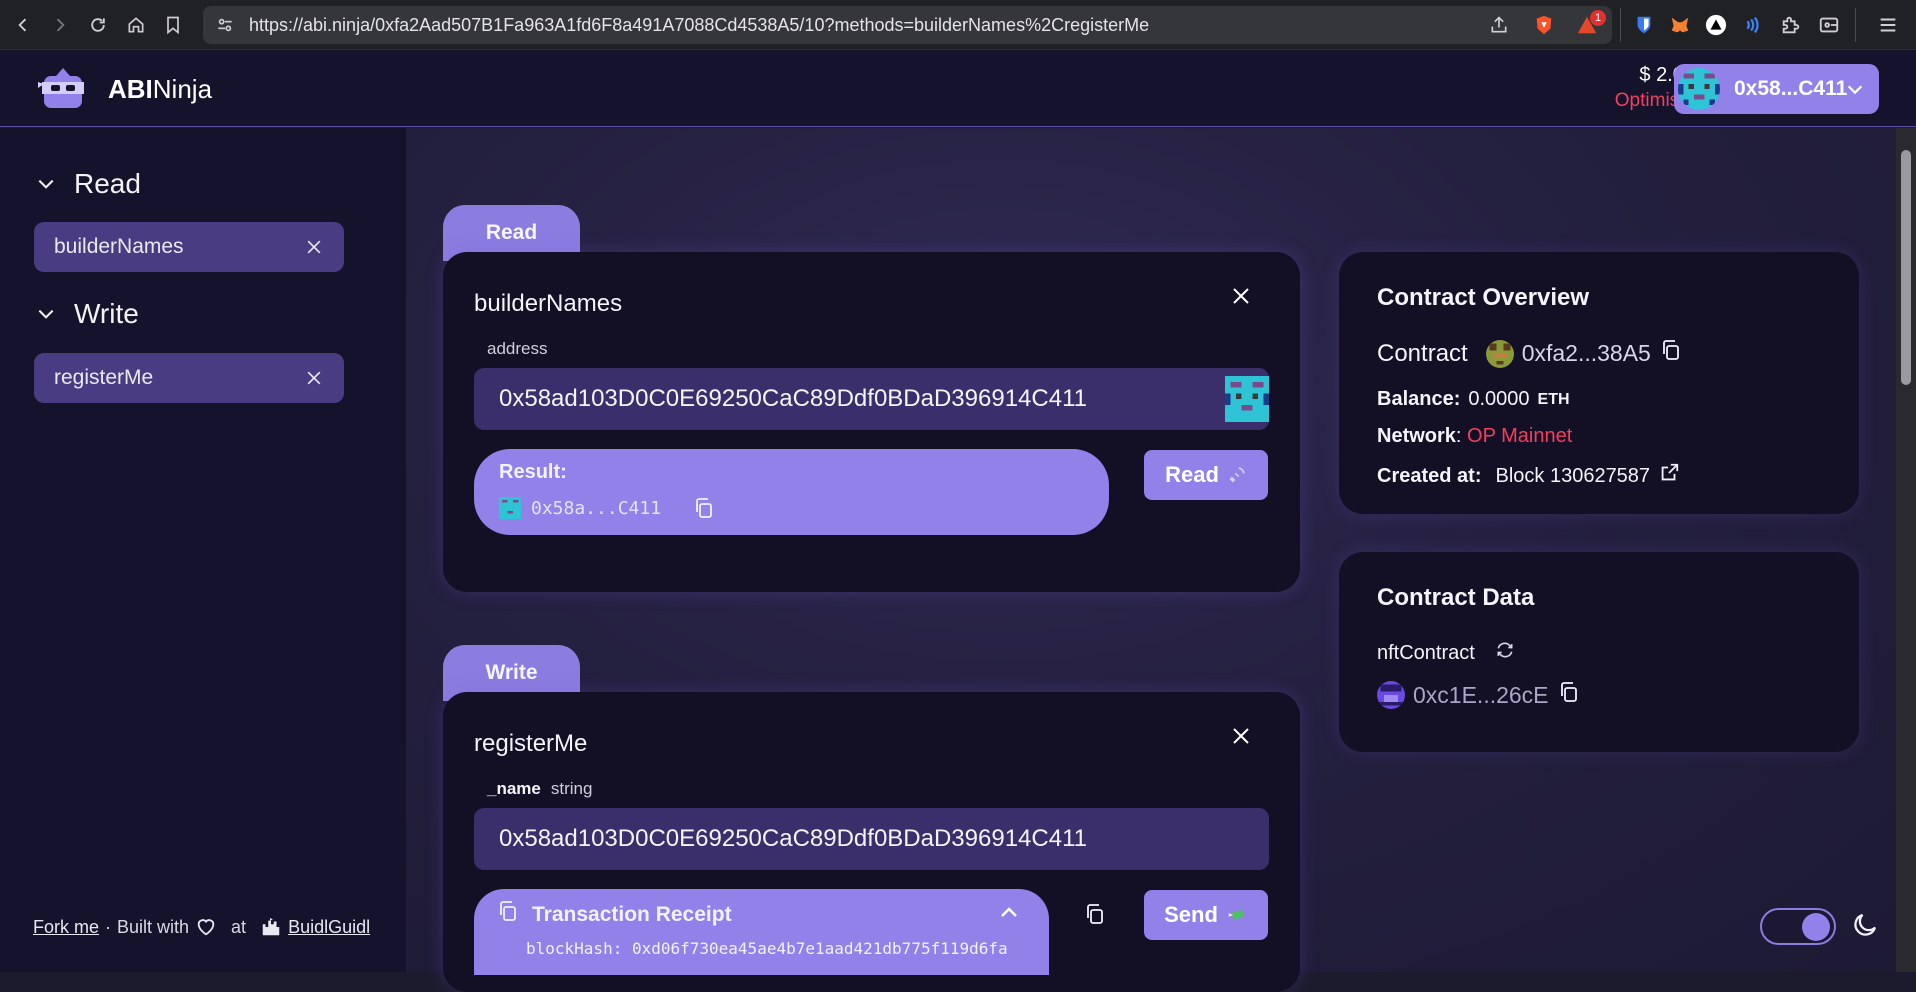  Describe the element at coordinates (107, 183) in the screenshot. I see `sidebar-read-heading: Read` at that location.